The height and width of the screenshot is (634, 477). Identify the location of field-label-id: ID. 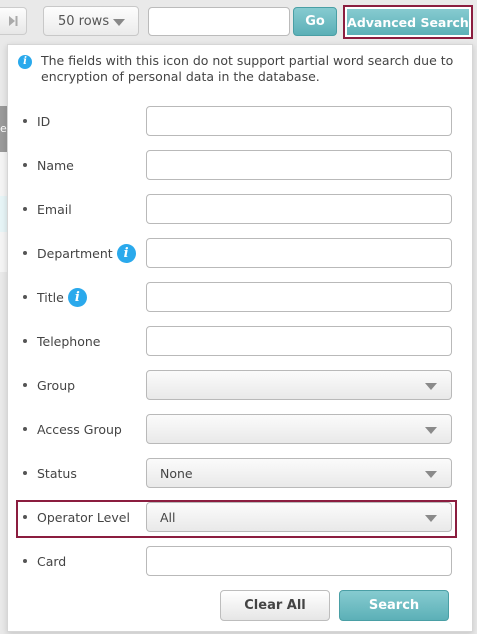
(43, 121).